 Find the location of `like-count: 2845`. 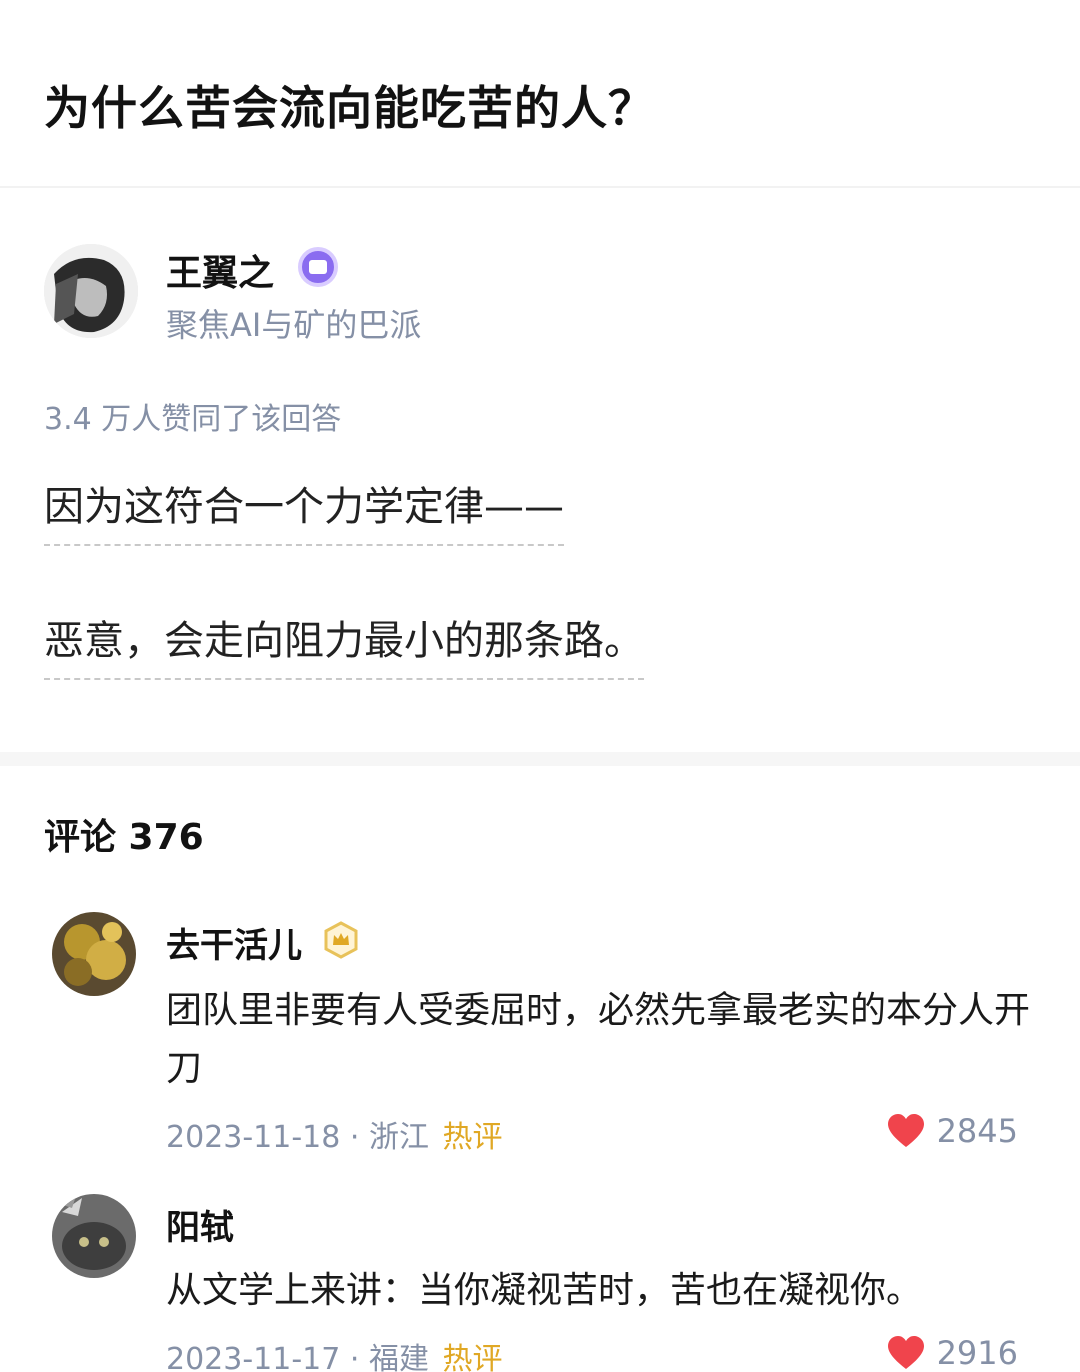

like-count: 2845 is located at coordinates (977, 1131).